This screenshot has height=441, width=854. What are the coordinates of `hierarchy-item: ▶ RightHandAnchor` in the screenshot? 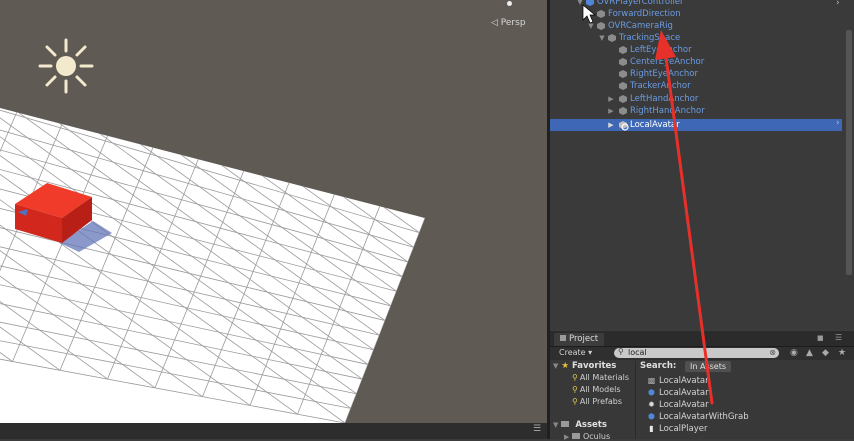 It's located at (695, 111).